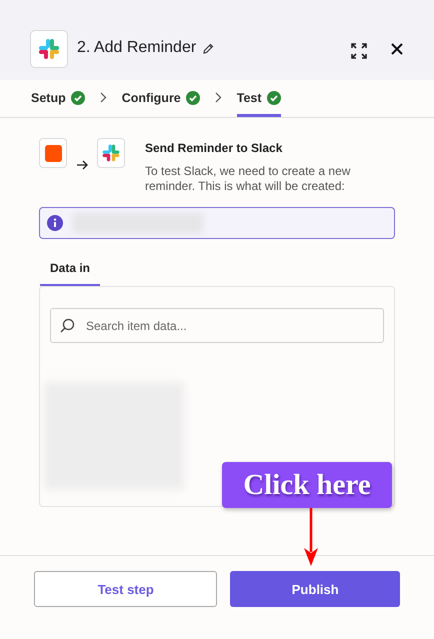 The height and width of the screenshot is (639, 434). What do you see at coordinates (307, 485) in the screenshot?
I see `annotation-callout: Click here` at bounding box center [307, 485].